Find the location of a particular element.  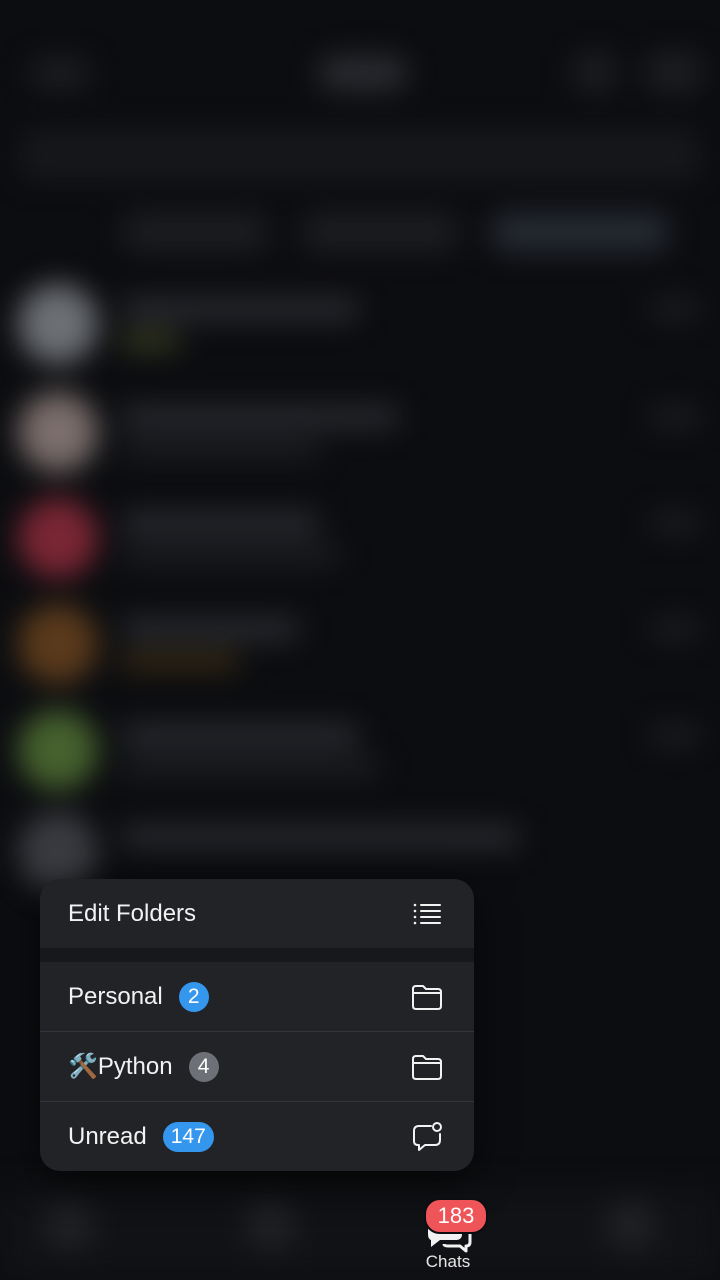

search-bar-placeholder is located at coordinates (360, 155).